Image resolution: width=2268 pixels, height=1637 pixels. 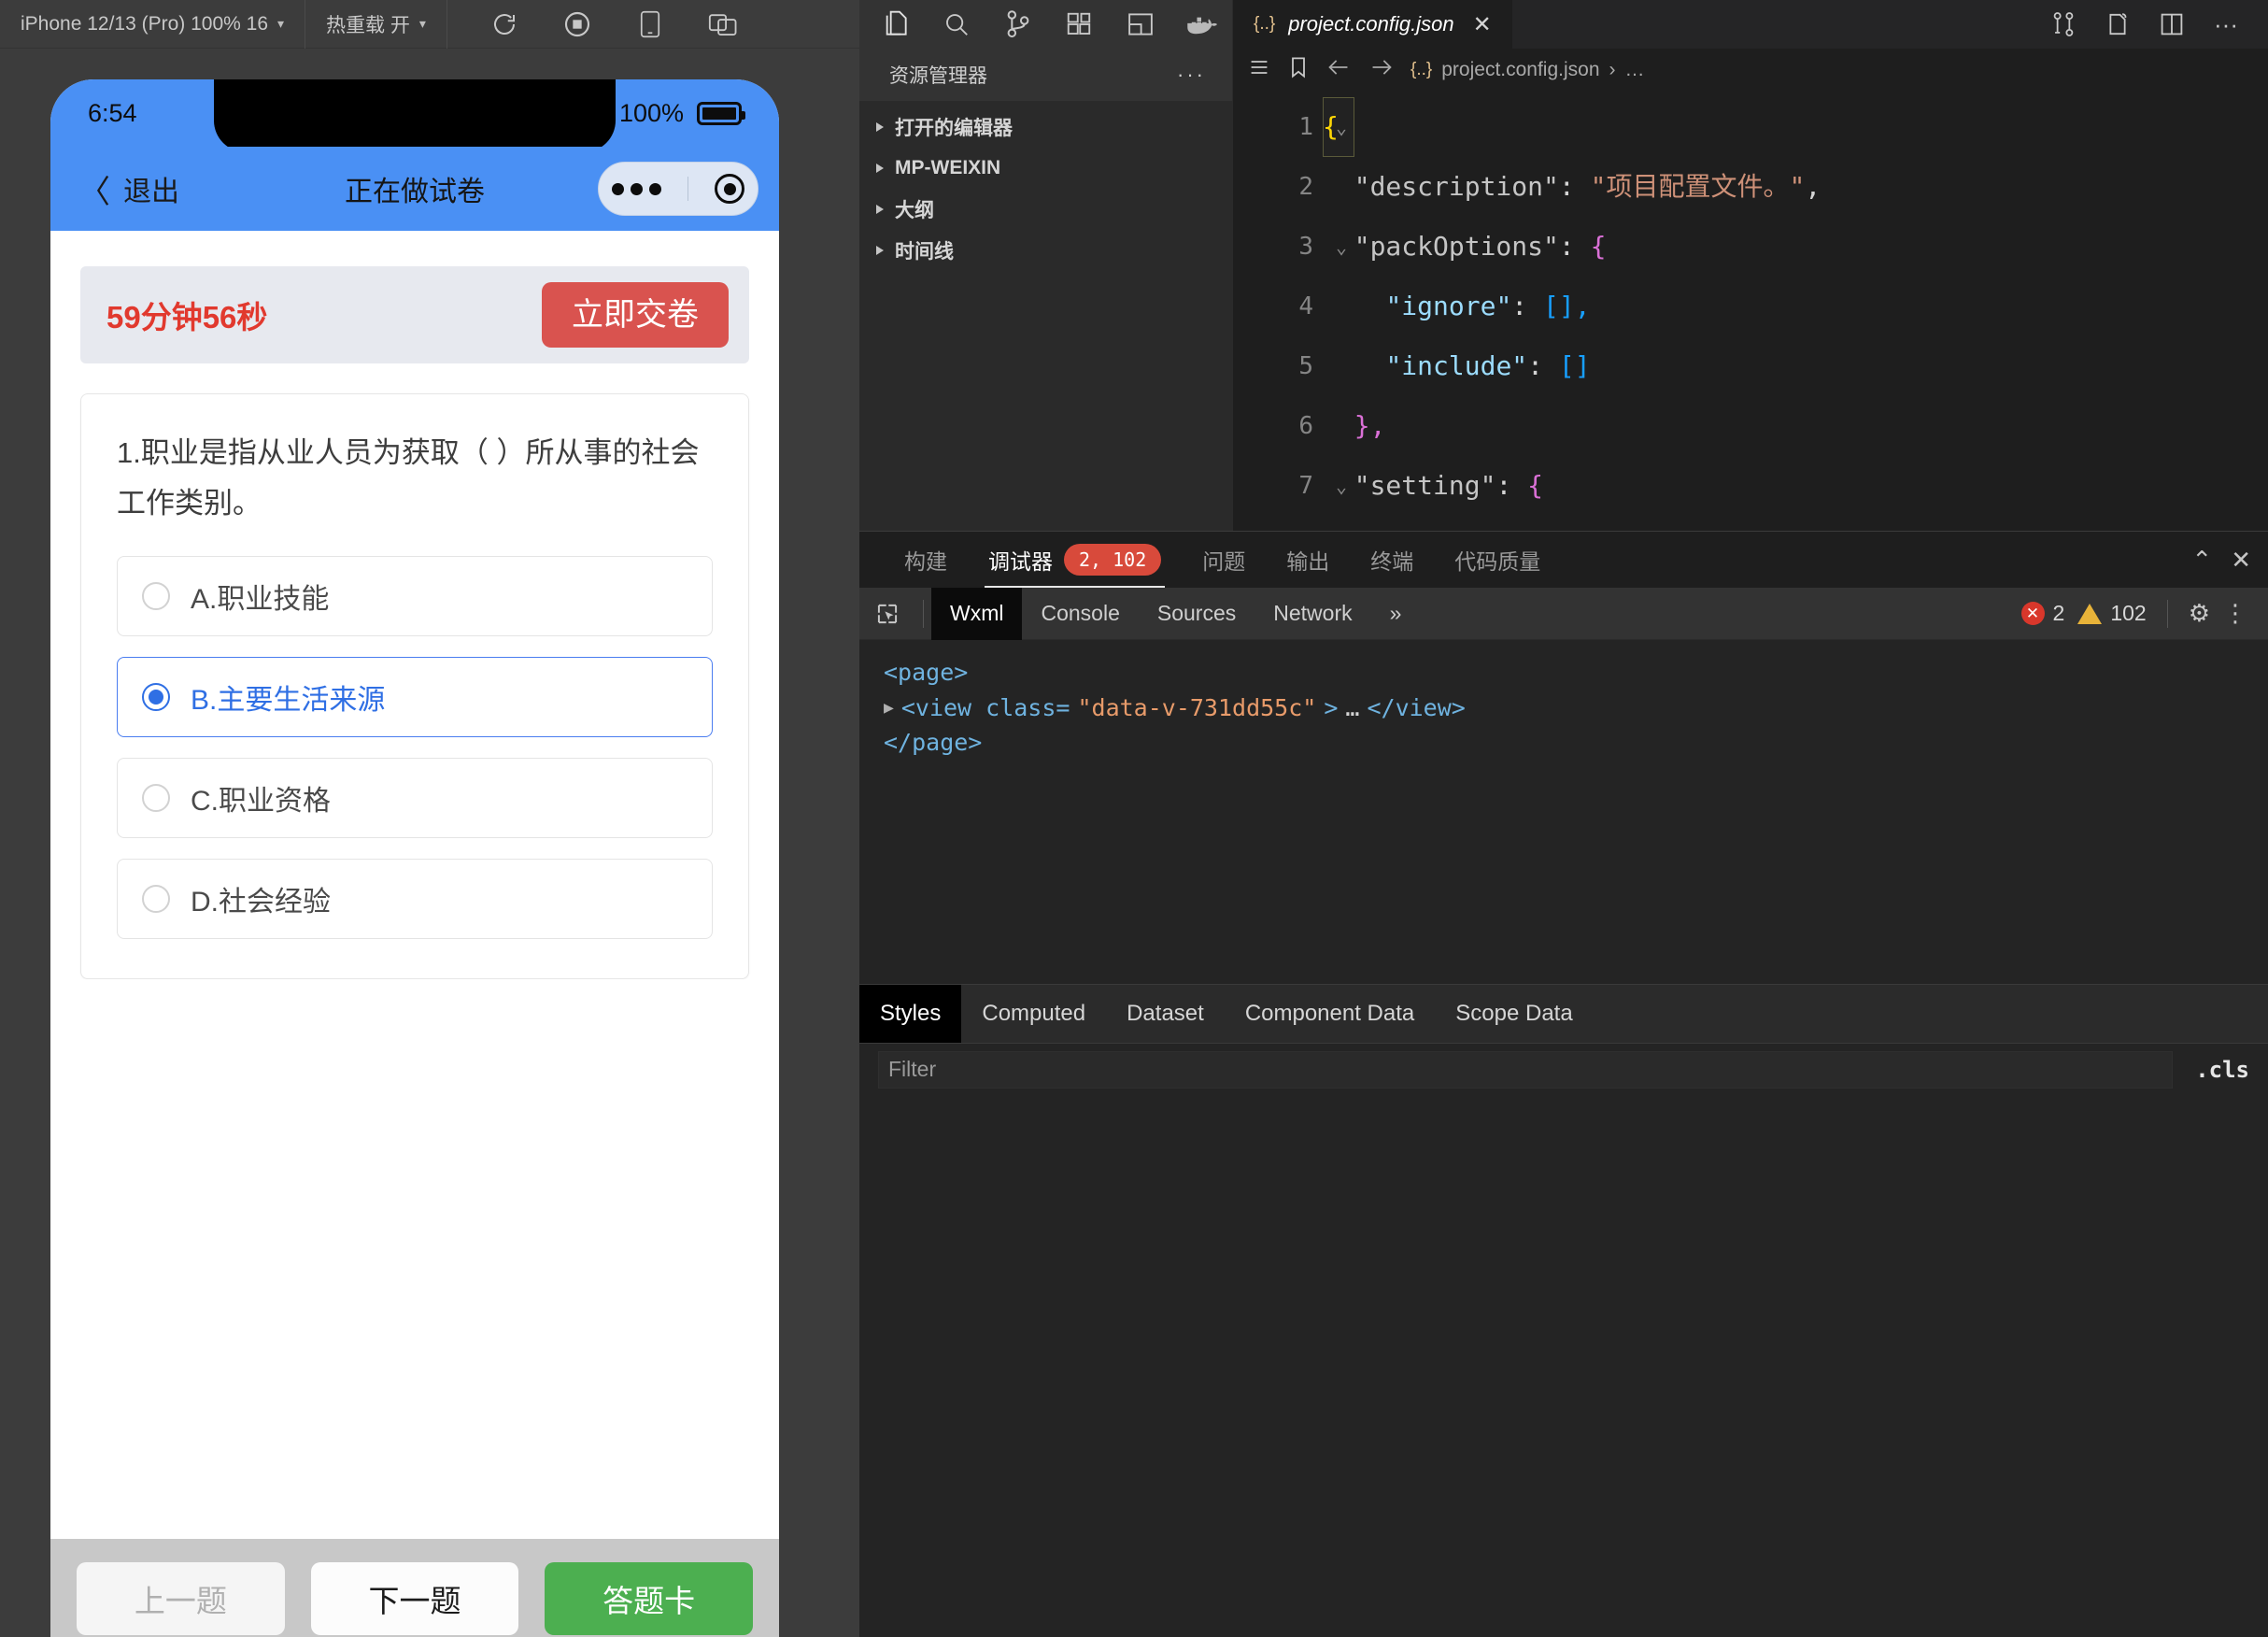 What do you see at coordinates (1165, 1014) in the screenshot?
I see `styles-tab-dataset: Dataset` at bounding box center [1165, 1014].